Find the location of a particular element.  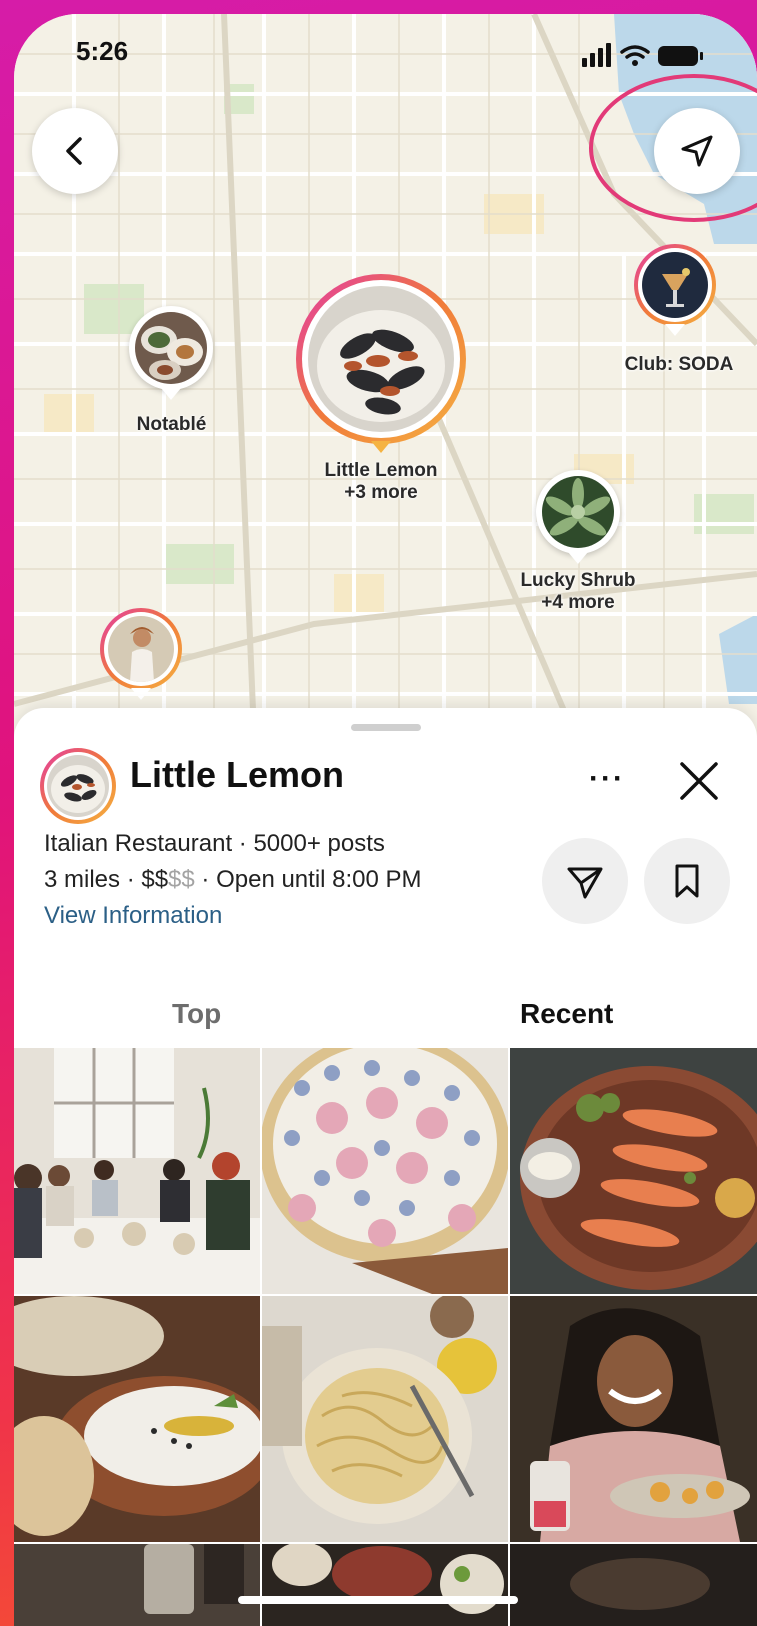

avatar-photo is located at coordinates (78, 786).